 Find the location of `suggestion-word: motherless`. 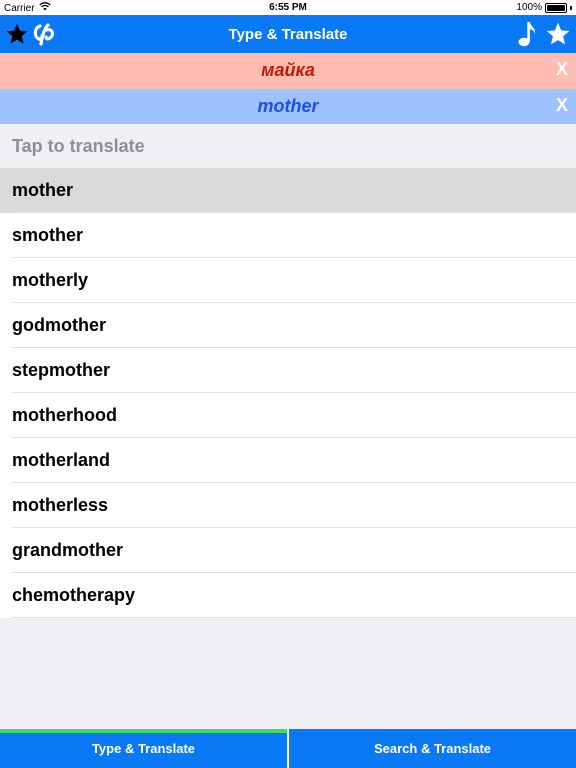

suggestion-word: motherless is located at coordinates (60, 505).